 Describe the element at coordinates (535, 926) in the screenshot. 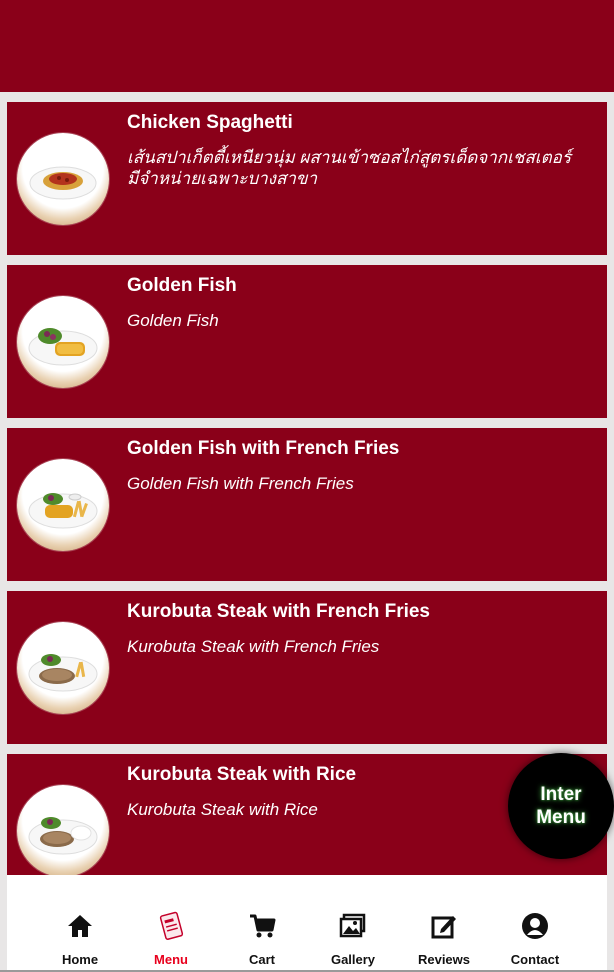

I see `user-icon` at that location.